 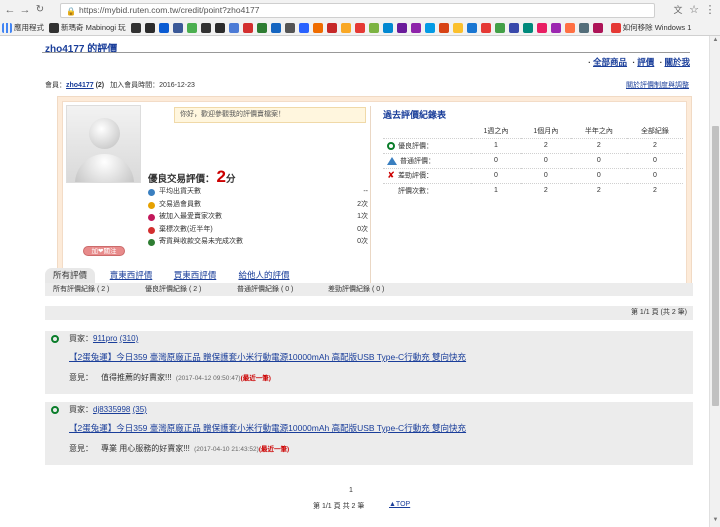 What do you see at coordinates (55, 85) in the screenshot?
I see `member-label: 會員：` at bounding box center [55, 85].